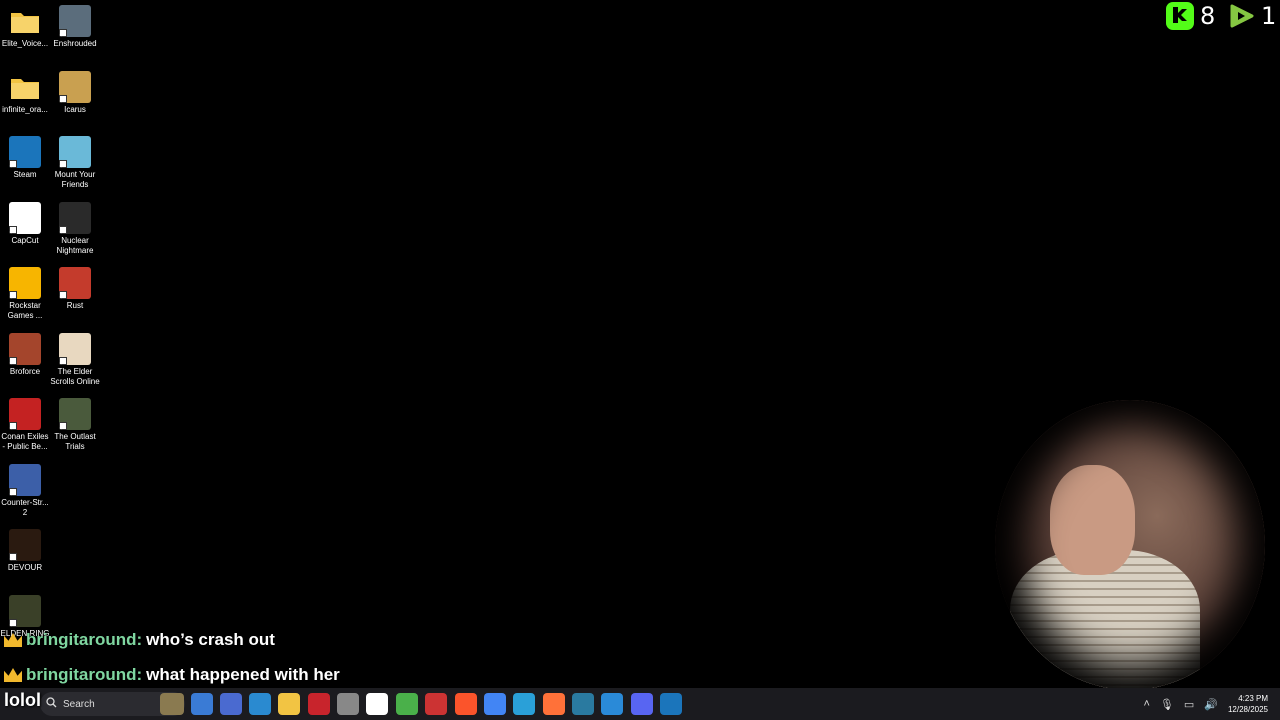 The height and width of the screenshot is (720, 1280). Describe the element at coordinates (1167, 704) in the screenshot. I see `microphone-icon: 🎙` at that location.